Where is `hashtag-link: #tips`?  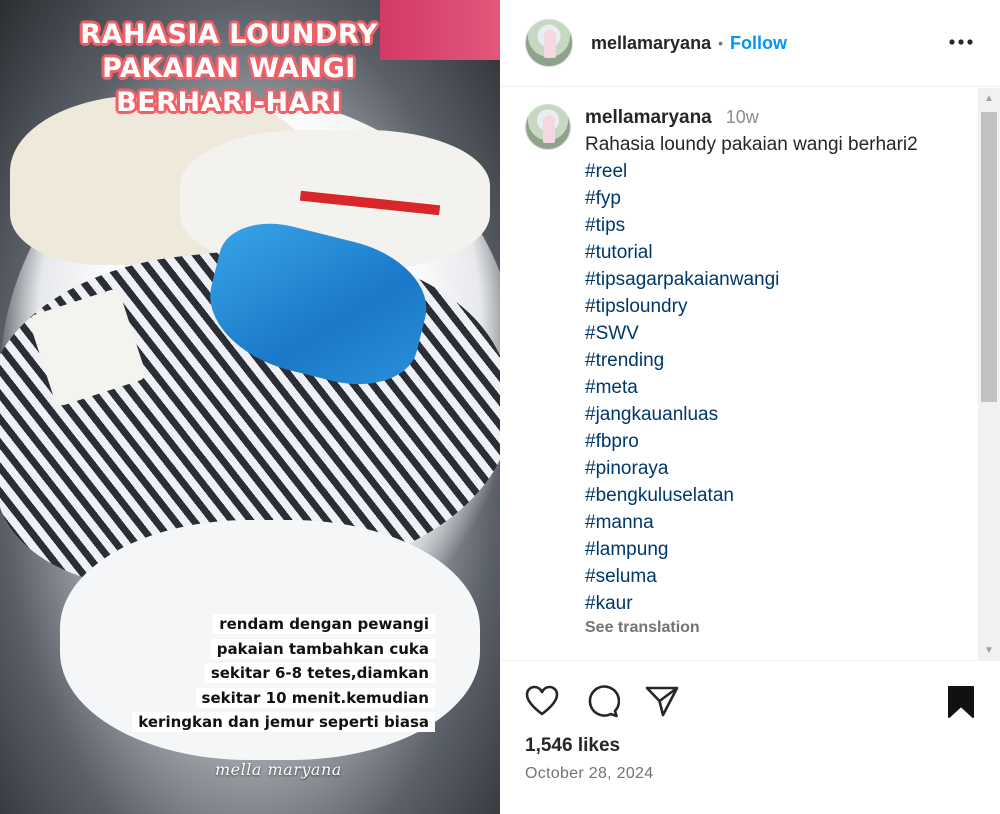
hashtag-link: #tips is located at coordinates (751, 225).